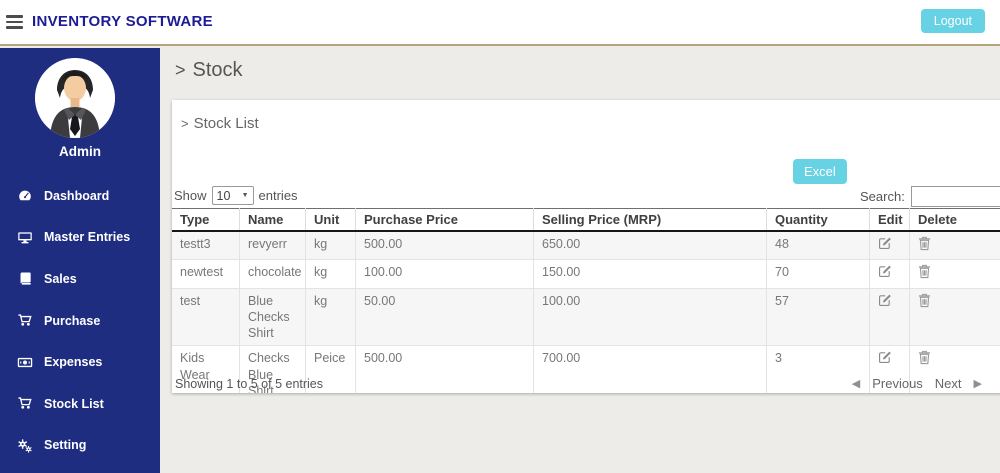  What do you see at coordinates (74, 403) in the screenshot?
I see `sidebar-item-label: Stock List` at bounding box center [74, 403].